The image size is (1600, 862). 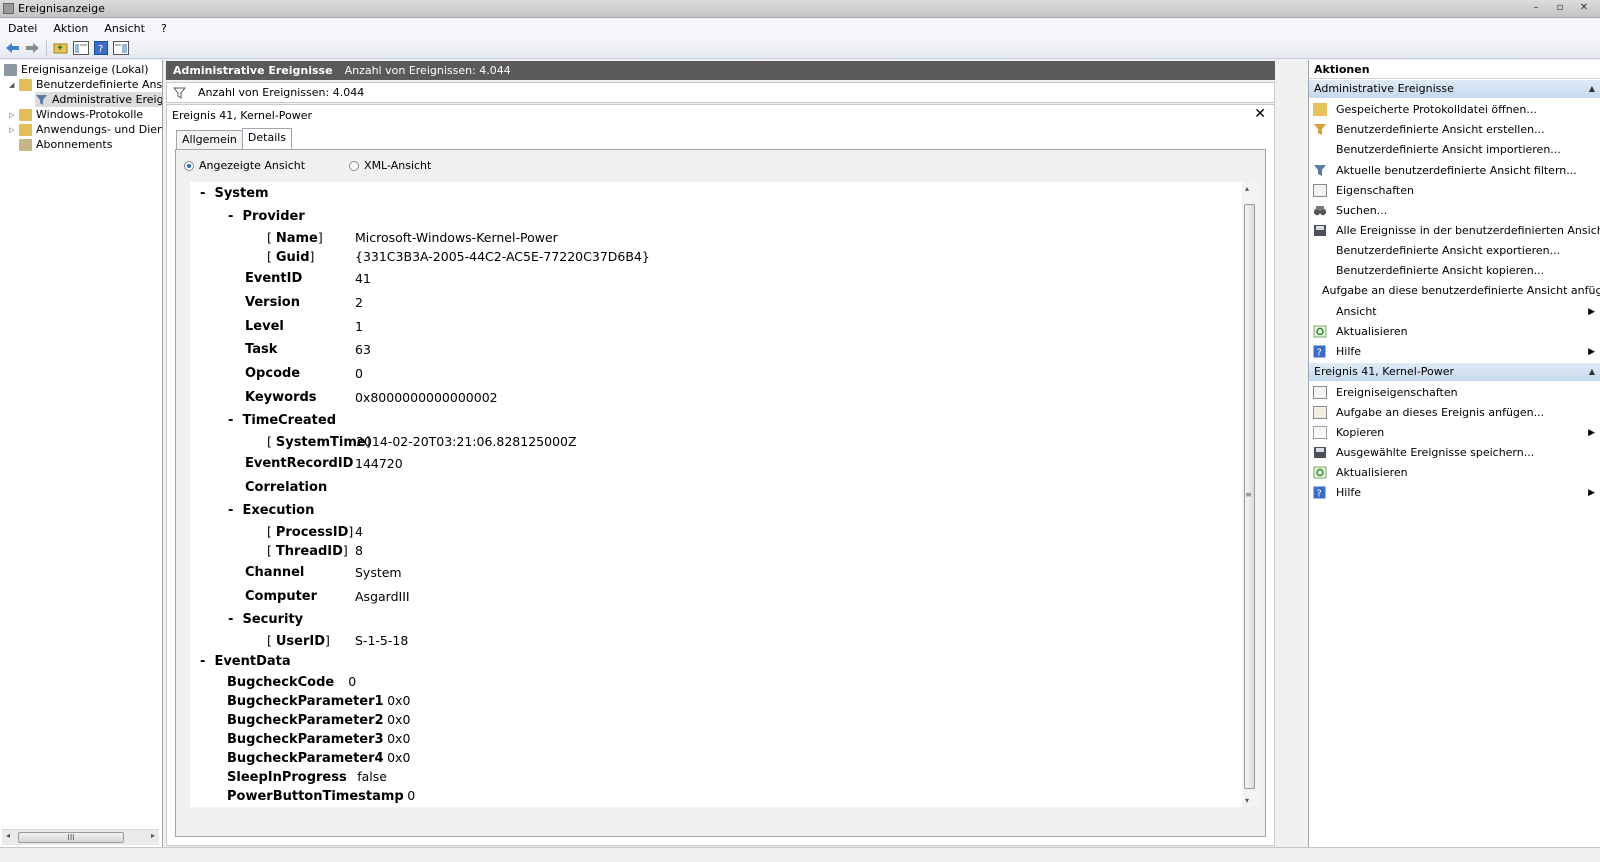 I want to click on tree-item-local: Ereignisanzeige (Lokal), so click(x=76, y=69).